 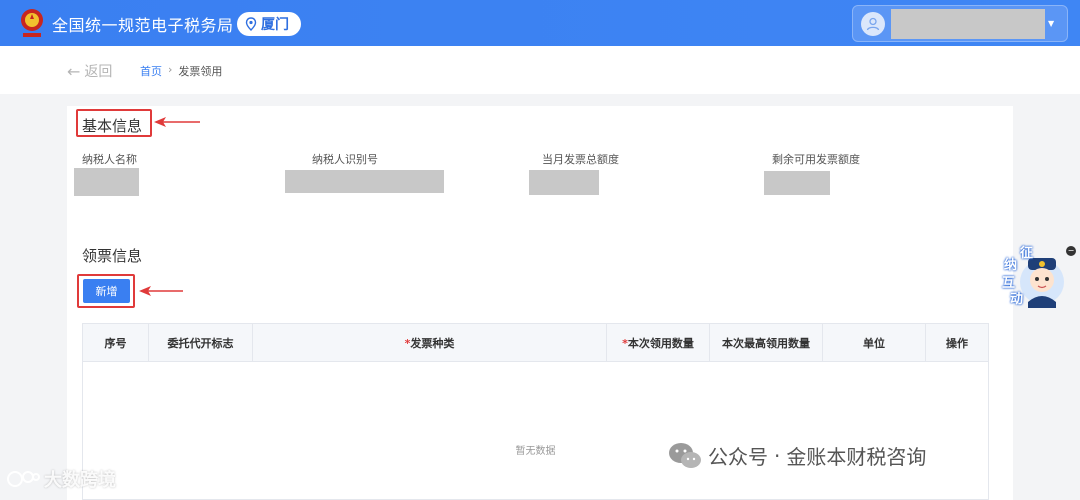 I want to click on taxpayer-name-redacted, so click(x=106, y=182).